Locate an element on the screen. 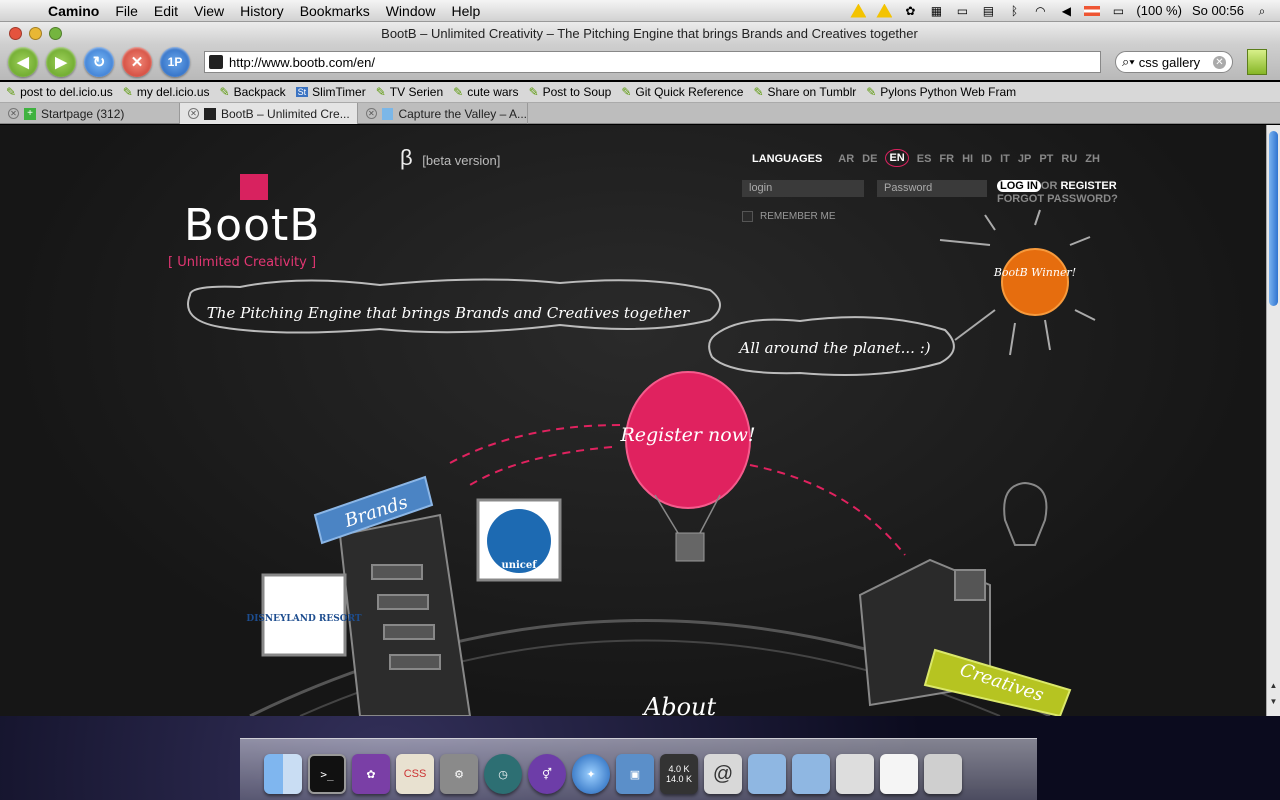  volume-icon: ◀ is located at coordinates (1066, 11).